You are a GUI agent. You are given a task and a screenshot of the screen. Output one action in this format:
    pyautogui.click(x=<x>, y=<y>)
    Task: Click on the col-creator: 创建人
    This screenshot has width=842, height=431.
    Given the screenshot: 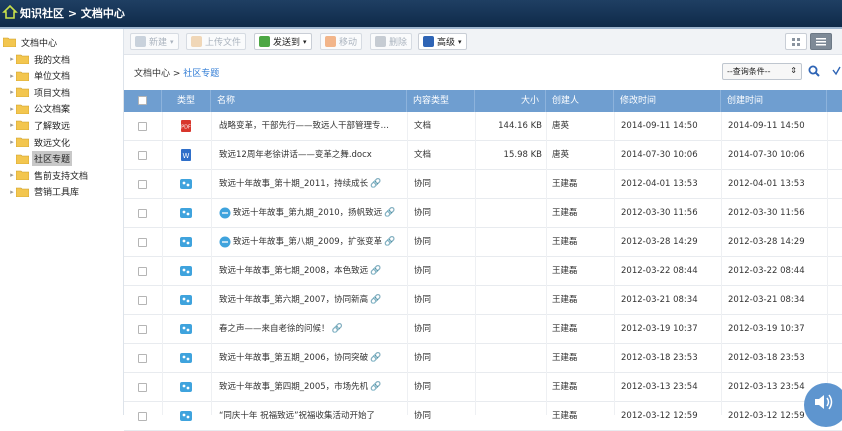 What is the action you would take?
    pyautogui.click(x=580, y=101)
    